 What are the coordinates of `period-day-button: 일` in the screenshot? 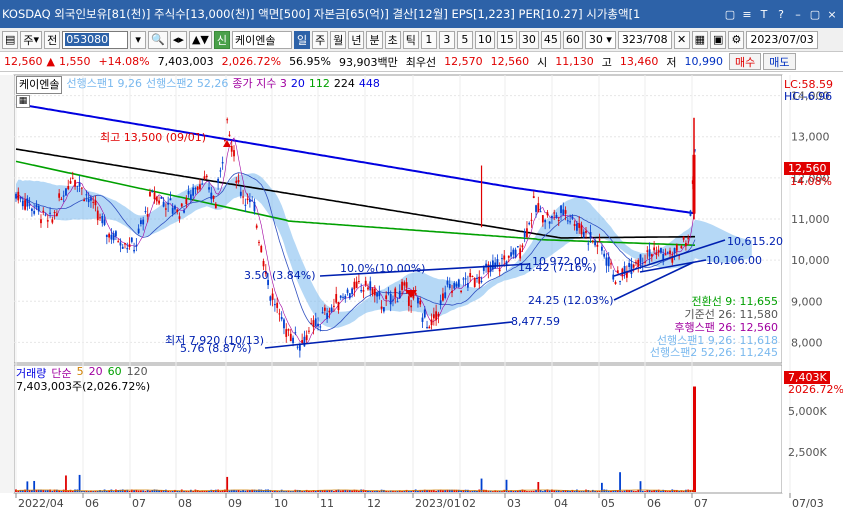 It's located at (302, 39).